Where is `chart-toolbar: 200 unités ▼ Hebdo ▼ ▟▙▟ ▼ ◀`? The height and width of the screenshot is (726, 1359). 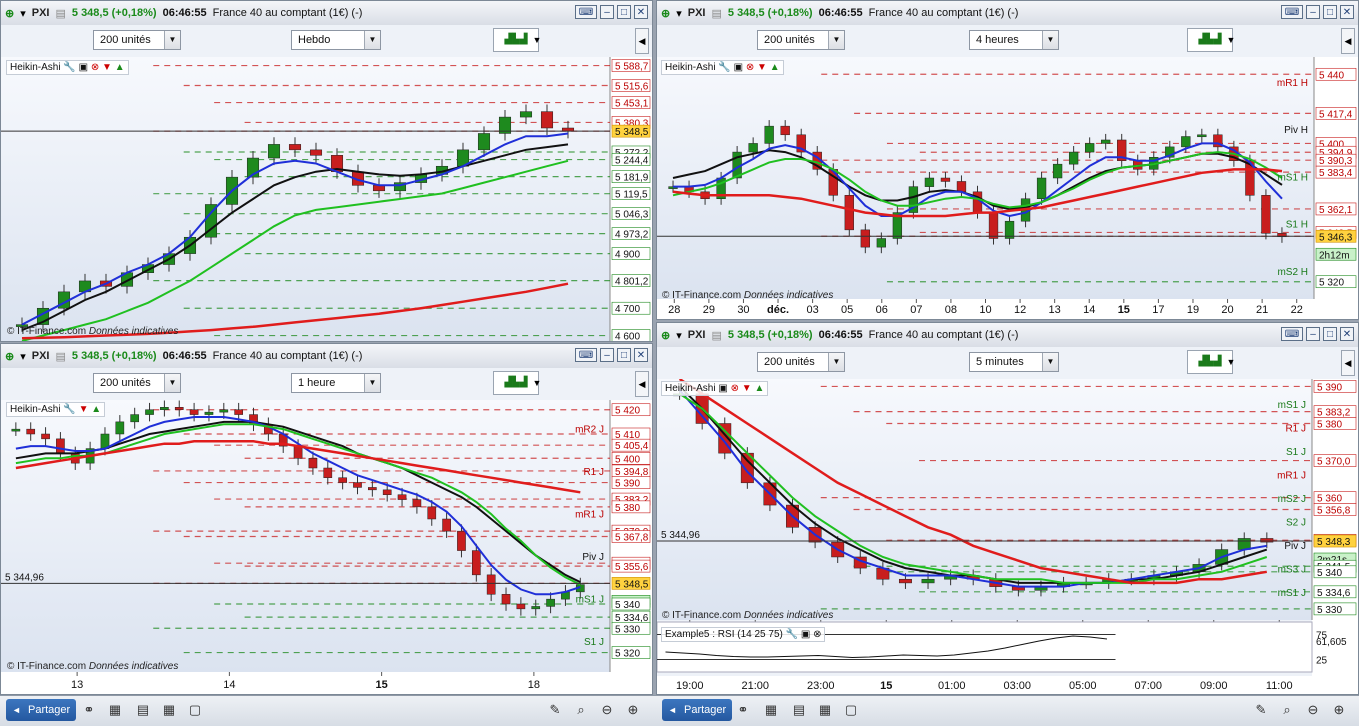 chart-toolbar: 200 unités ▼ Hebdo ▼ ▟▙▟ ▼ ◀ is located at coordinates (326, 41).